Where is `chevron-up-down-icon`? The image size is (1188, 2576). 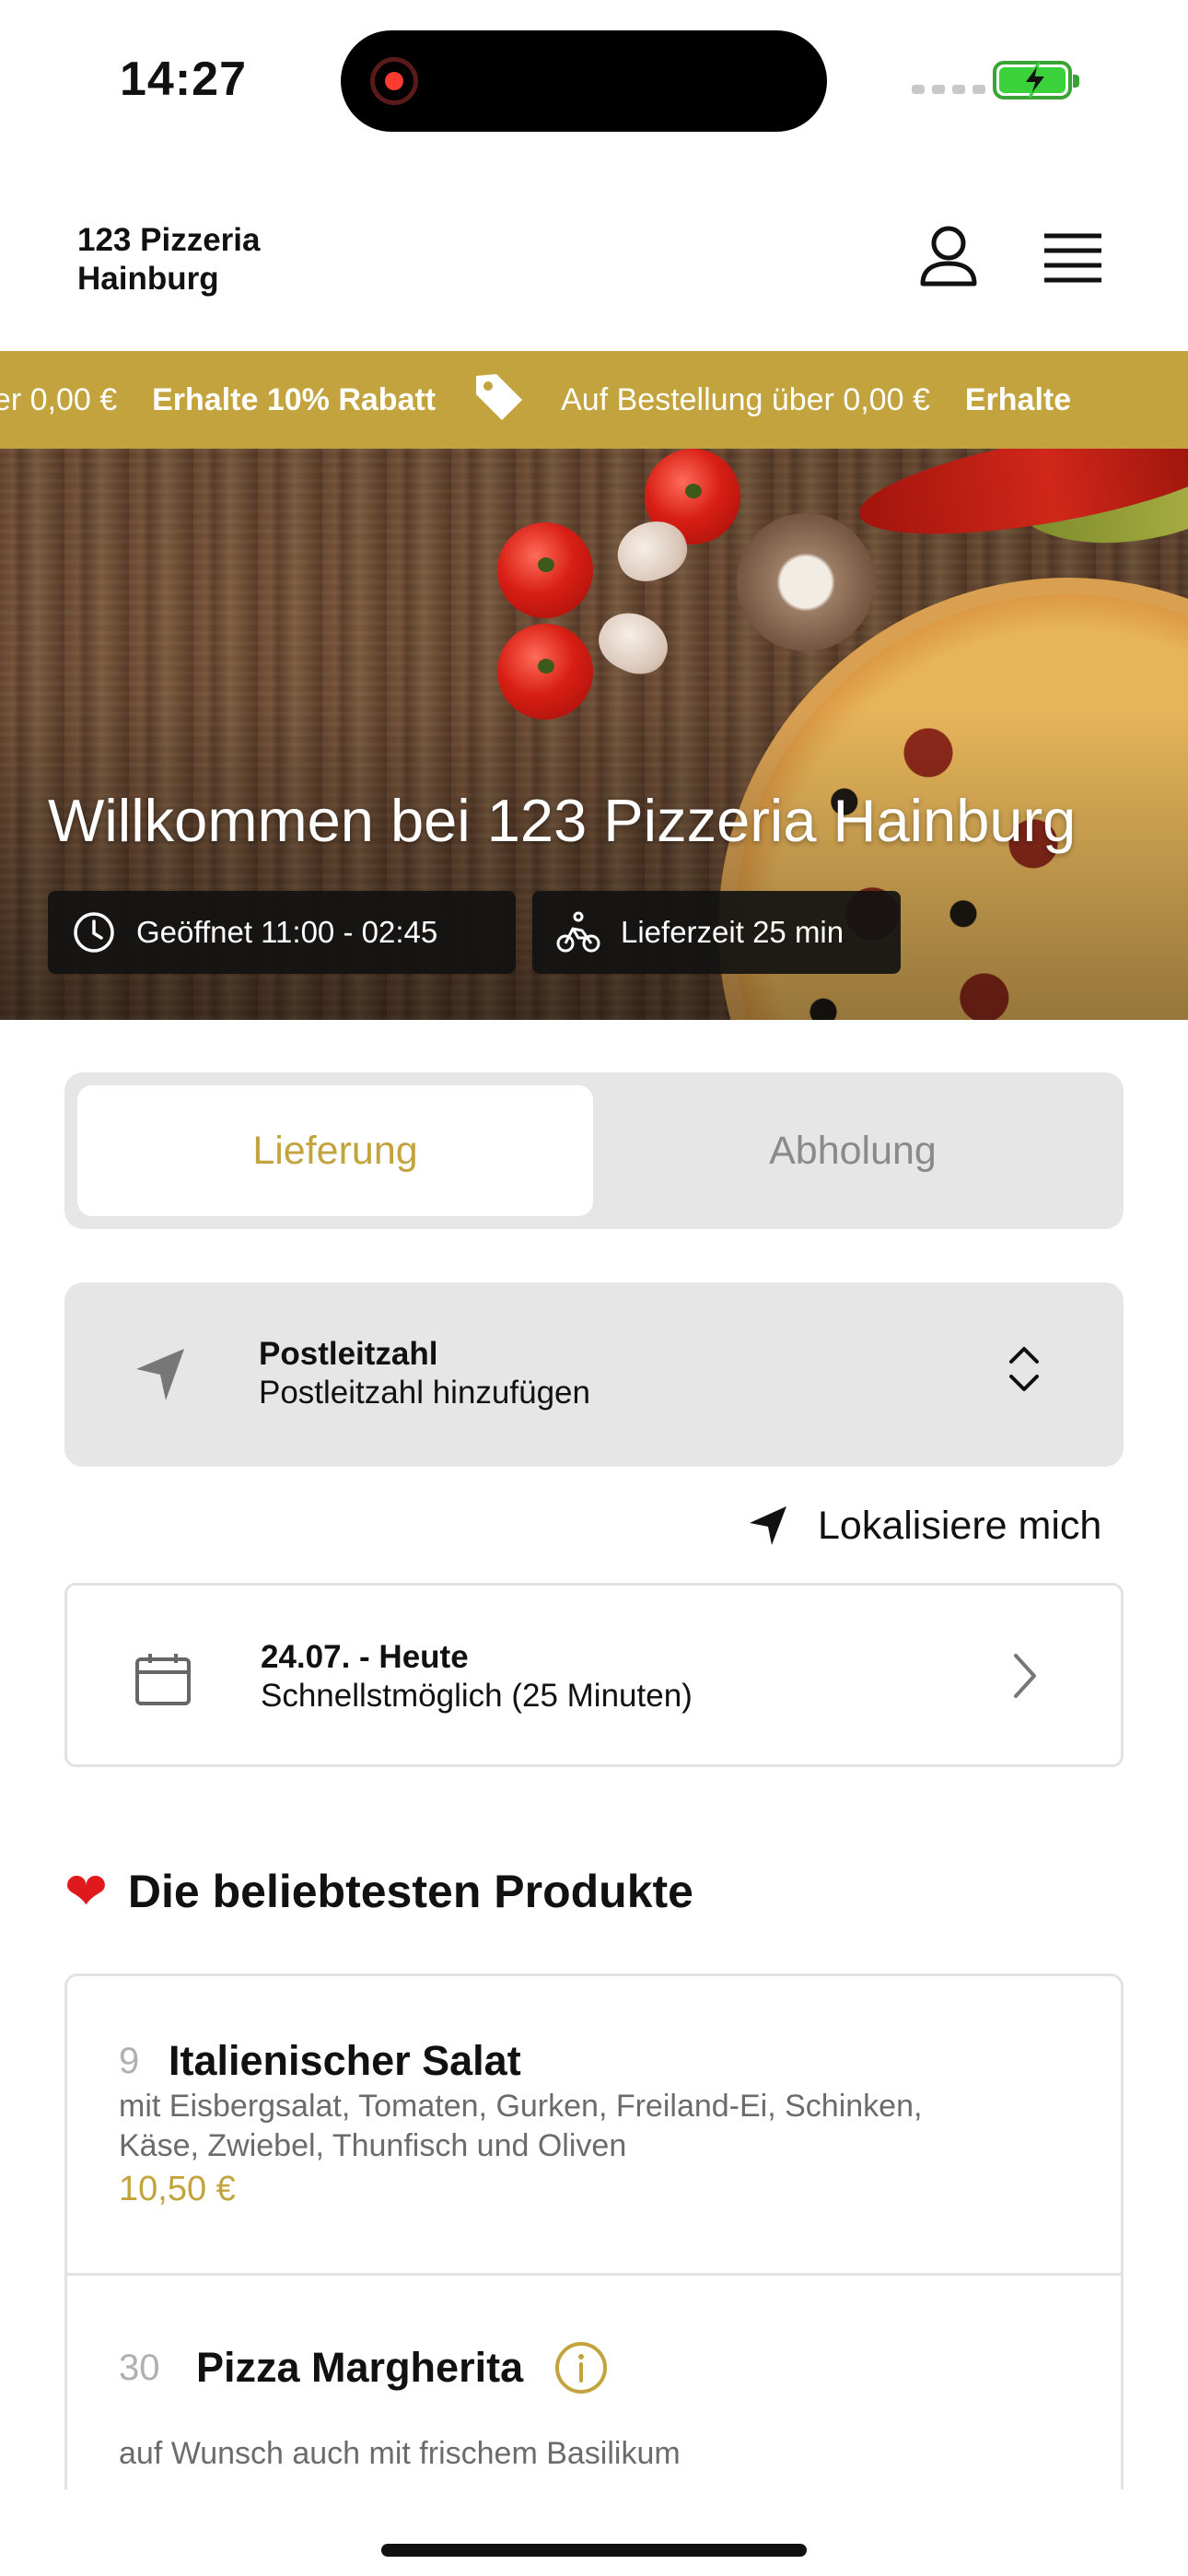 chevron-up-down-icon is located at coordinates (1024, 1369).